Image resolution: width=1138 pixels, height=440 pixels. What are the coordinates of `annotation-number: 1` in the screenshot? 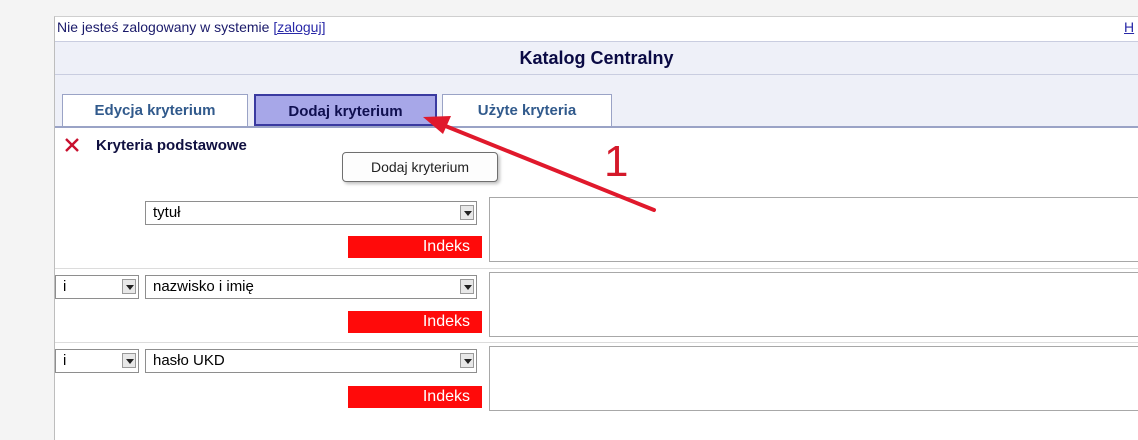 It's located at (616, 161).